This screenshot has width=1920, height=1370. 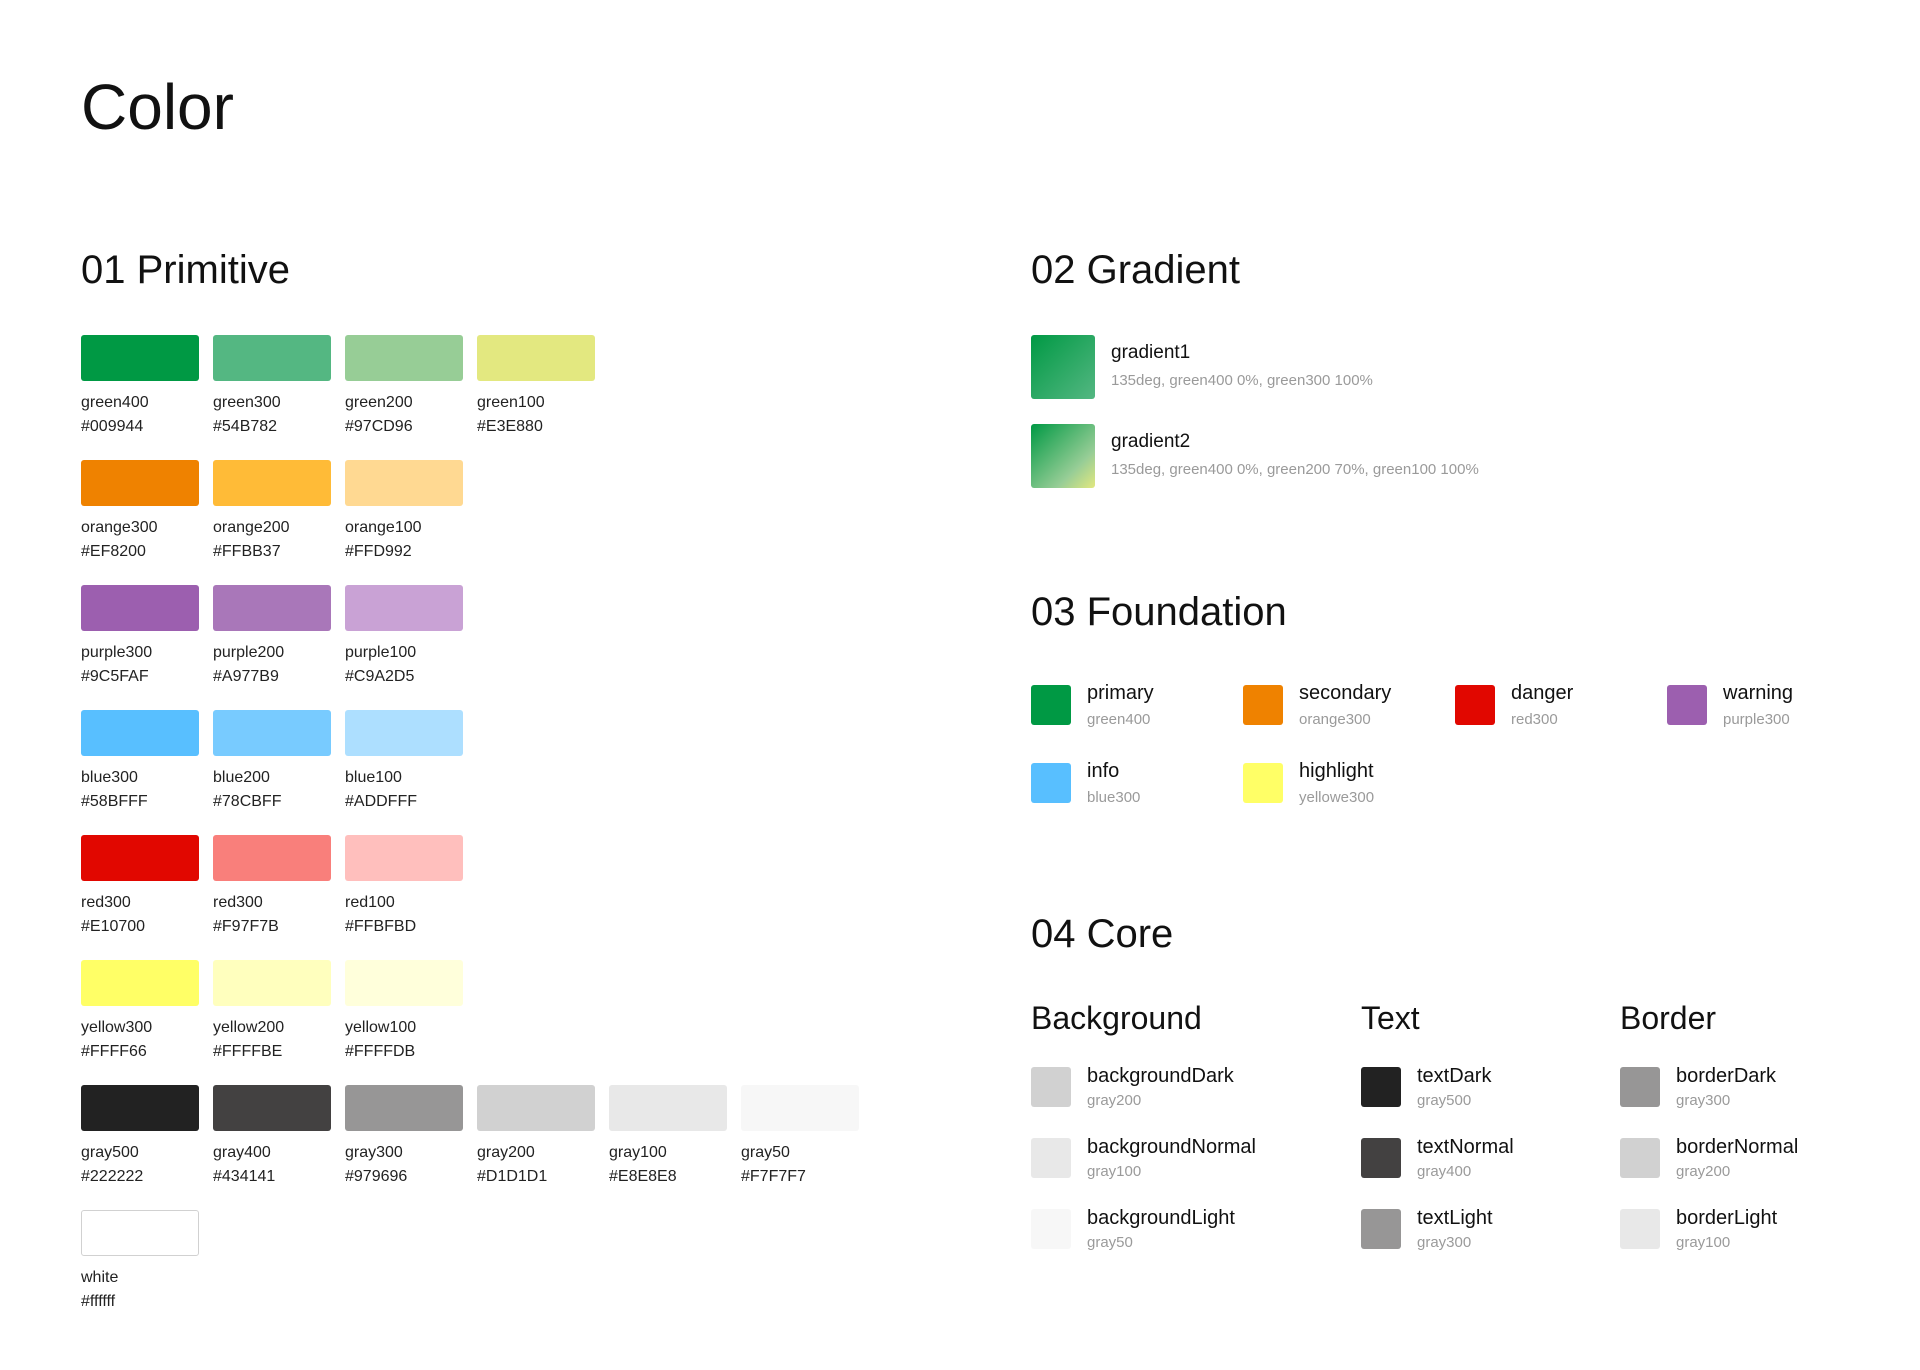 What do you see at coordinates (1102, 934) in the screenshot?
I see `core-section-title: 04 Core` at bounding box center [1102, 934].